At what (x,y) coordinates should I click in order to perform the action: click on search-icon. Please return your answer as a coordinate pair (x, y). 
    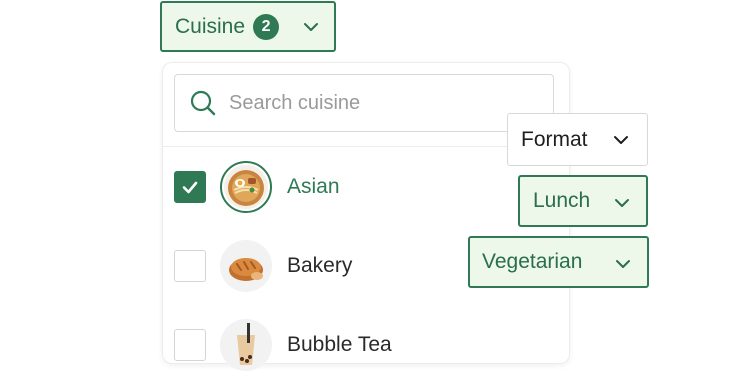
    Looking at the image, I should click on (203, 103).